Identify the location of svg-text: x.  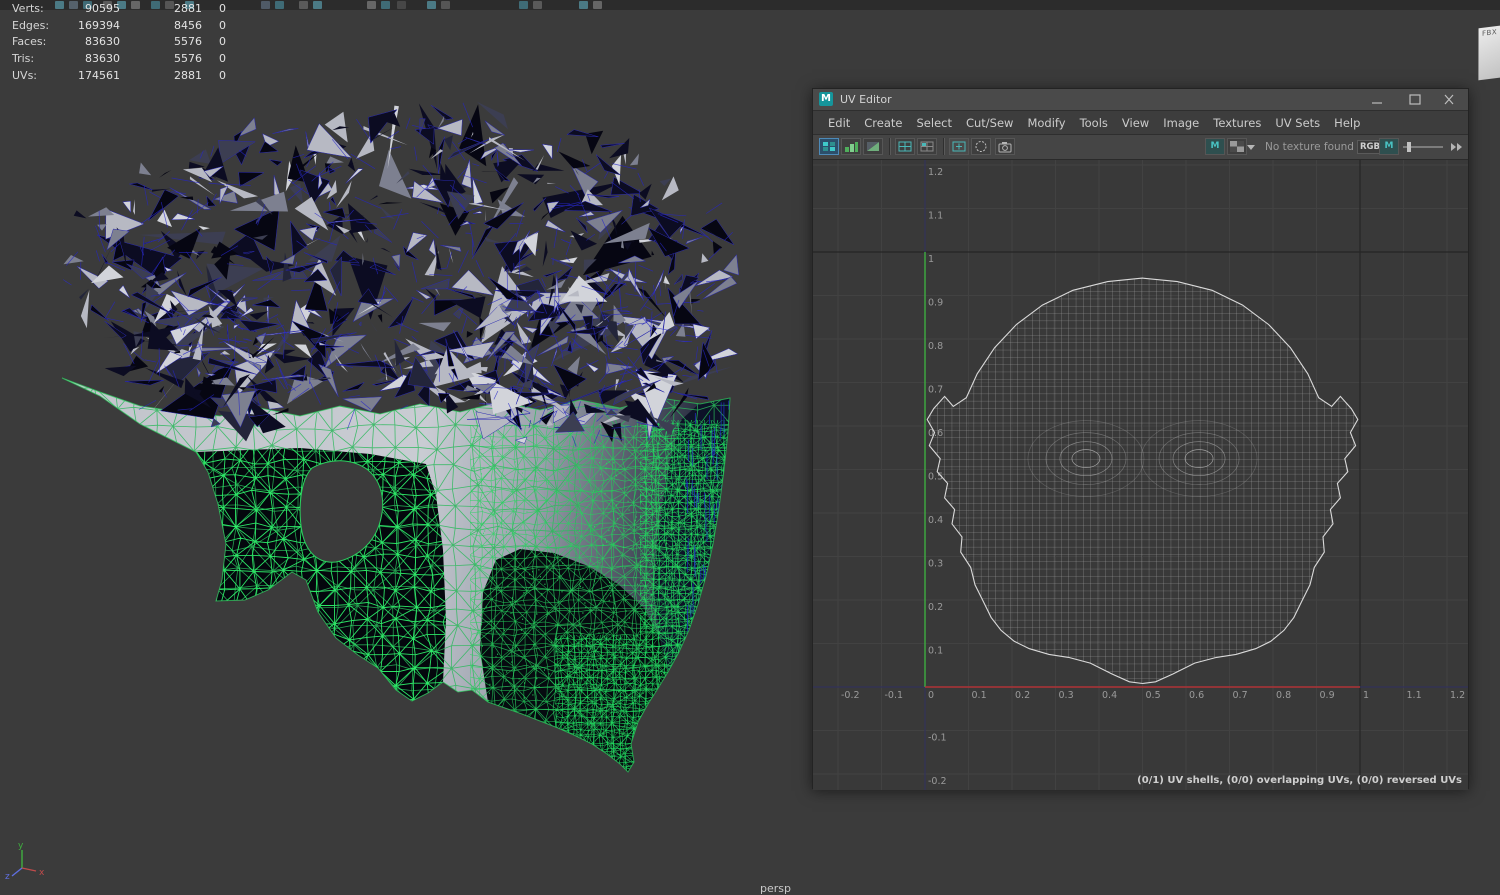
(42, 873).